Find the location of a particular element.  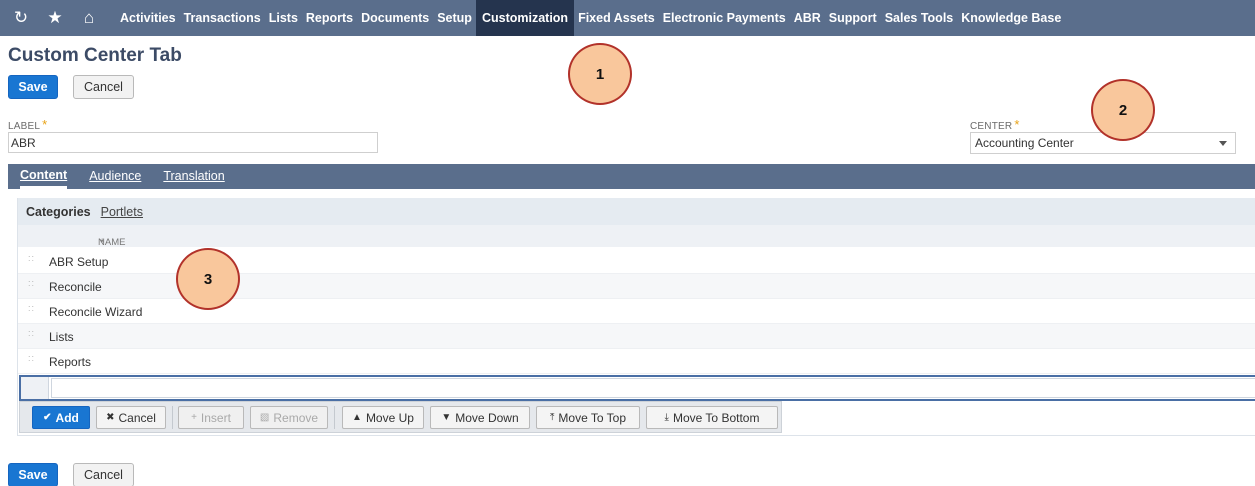

table-row: :: Lists is located at coordinates (636, 336).